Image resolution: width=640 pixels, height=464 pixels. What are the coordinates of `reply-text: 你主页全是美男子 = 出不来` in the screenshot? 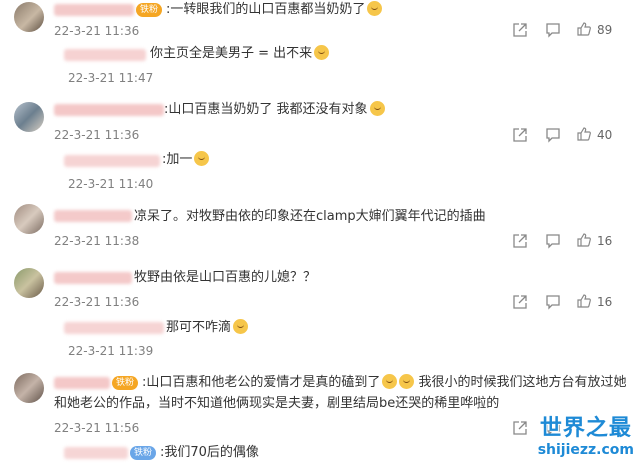 It's located at (240, 54).